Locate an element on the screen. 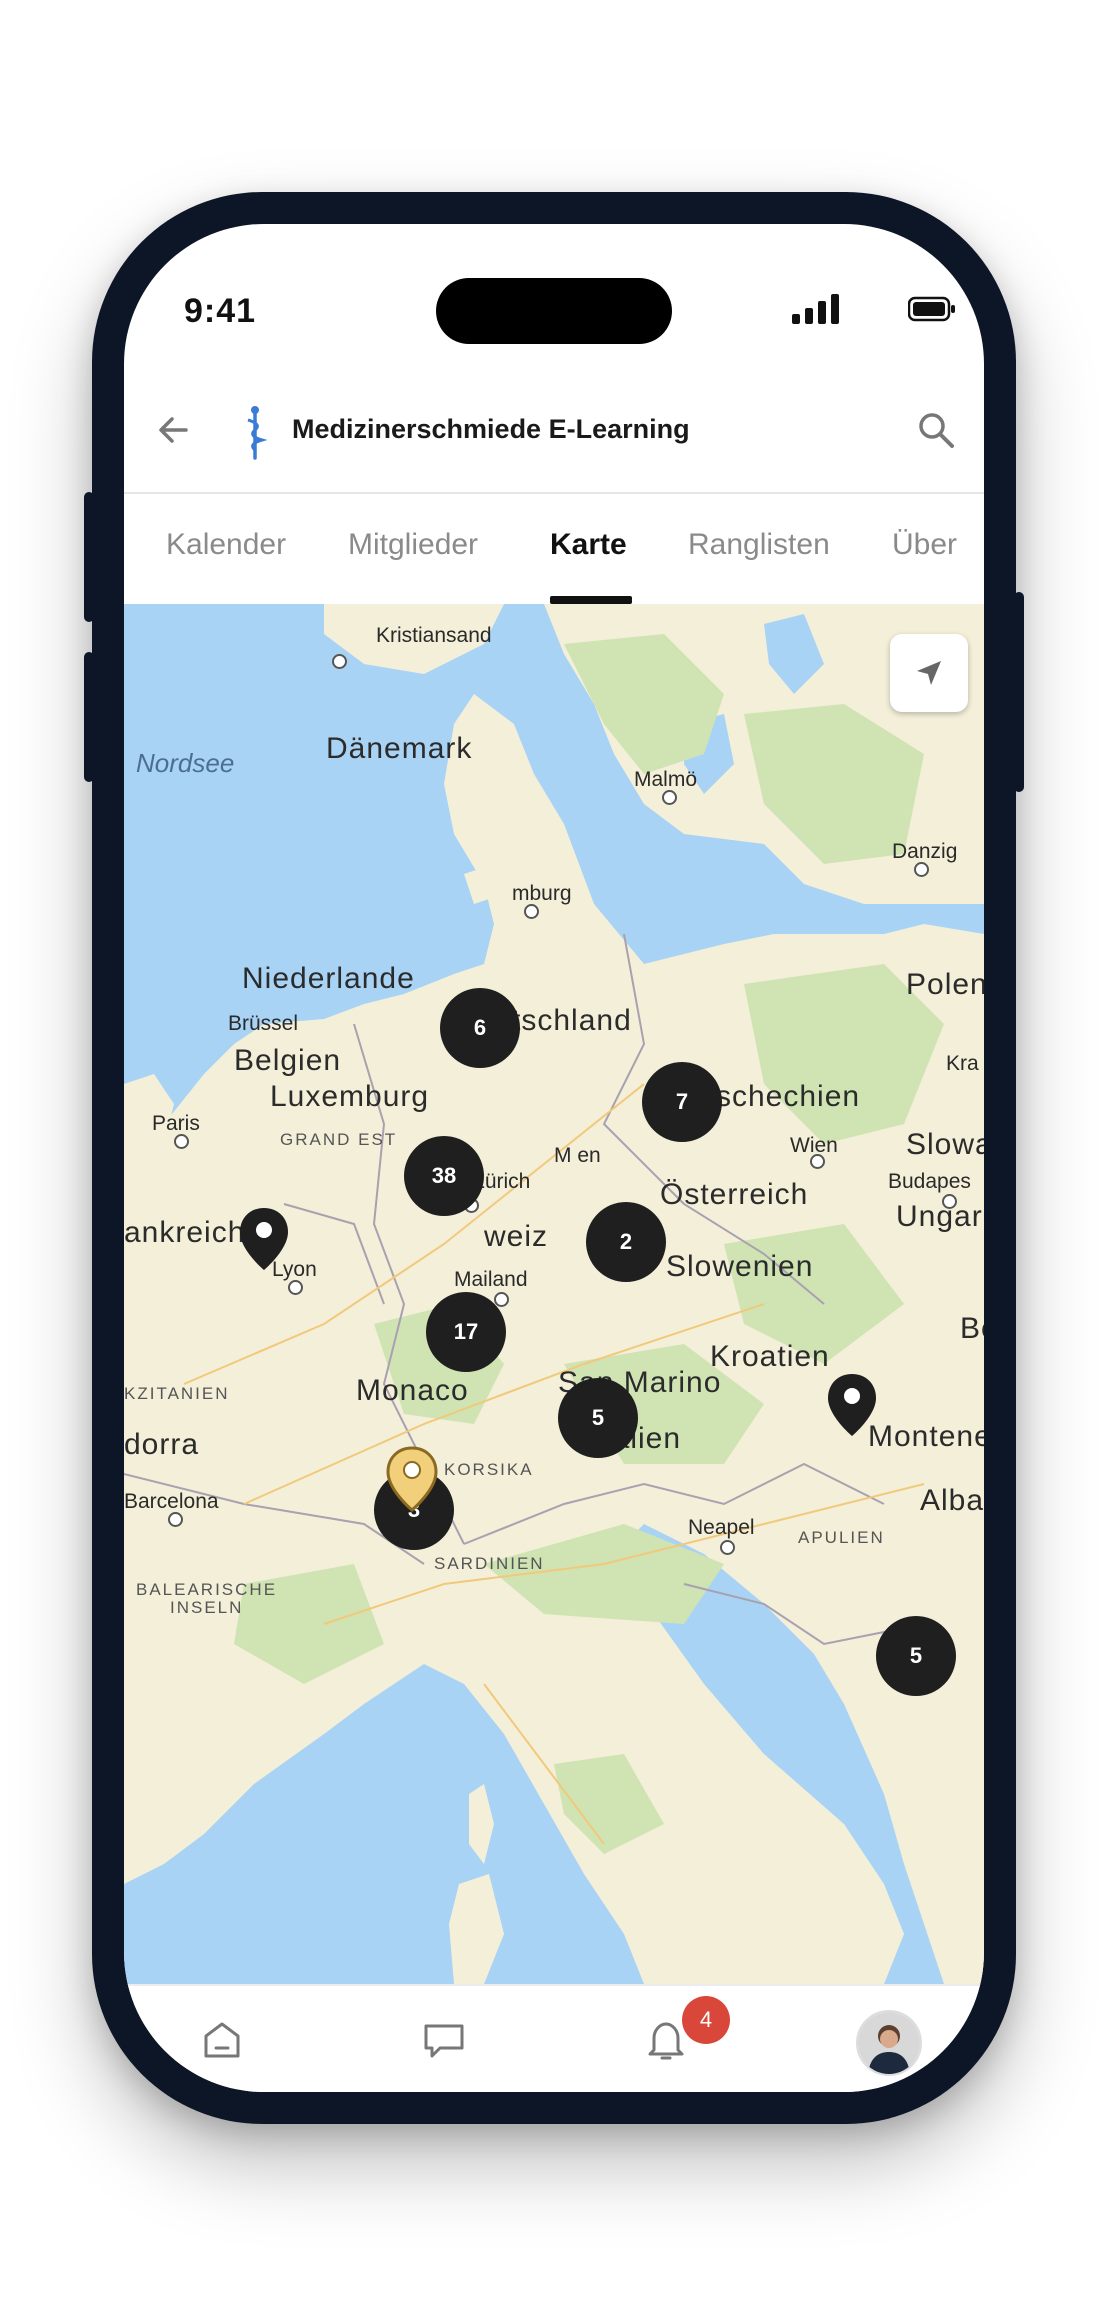 The image size is (1108, 2312). status-bar: 9:41 is located at coordinates (554, 299).